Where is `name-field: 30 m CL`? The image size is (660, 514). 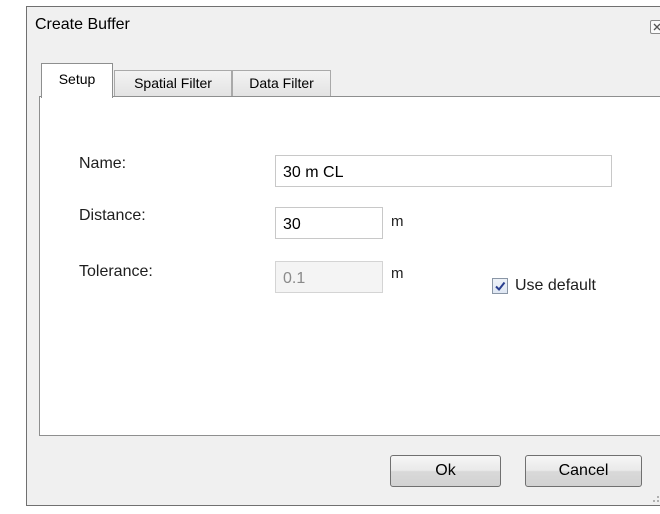
name-field: 30 m CL is located at coordinates (443, 171).